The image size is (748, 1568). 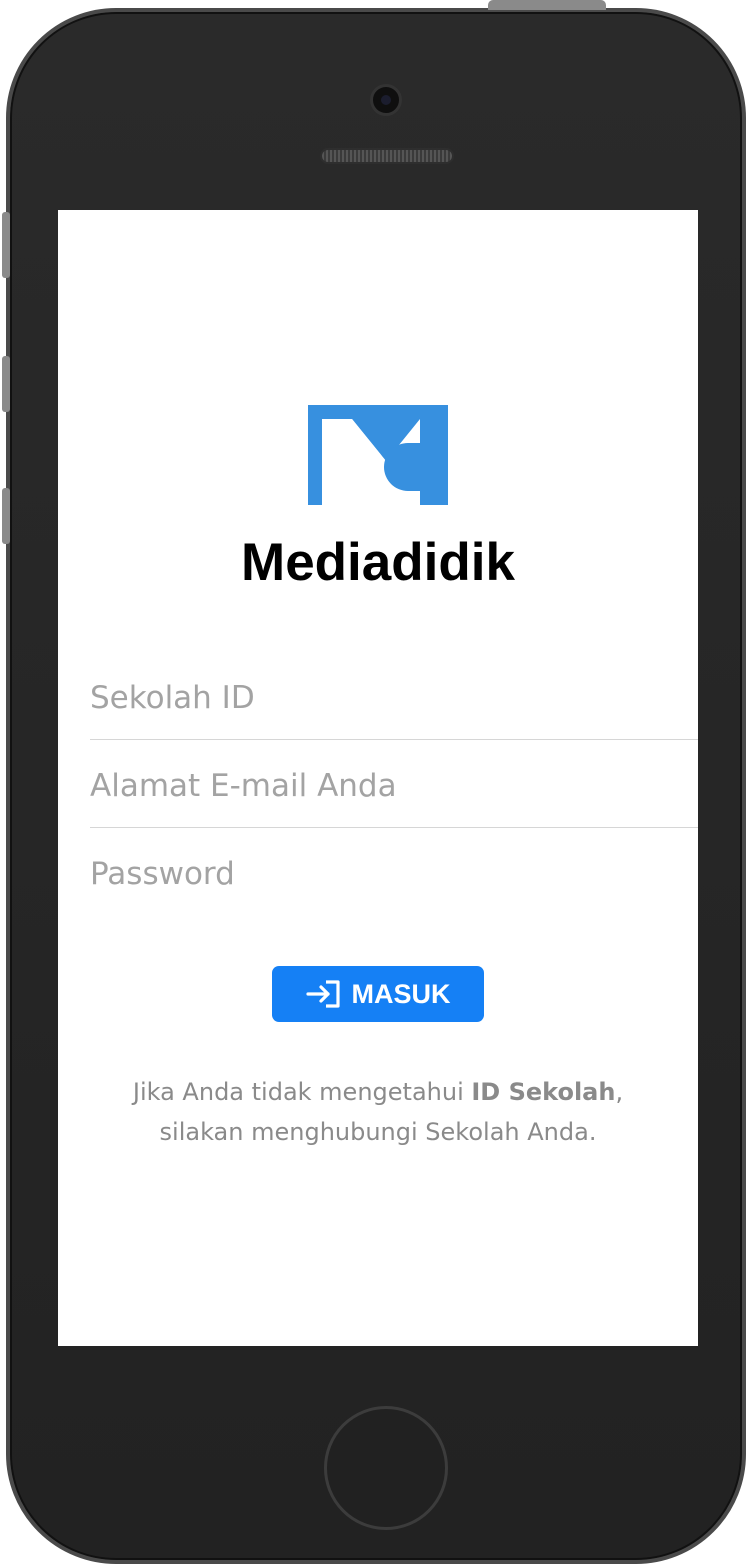 I want to click on help-text-prefix: Jika Anda tidak mengetahui, so click(x=302, y=1092).